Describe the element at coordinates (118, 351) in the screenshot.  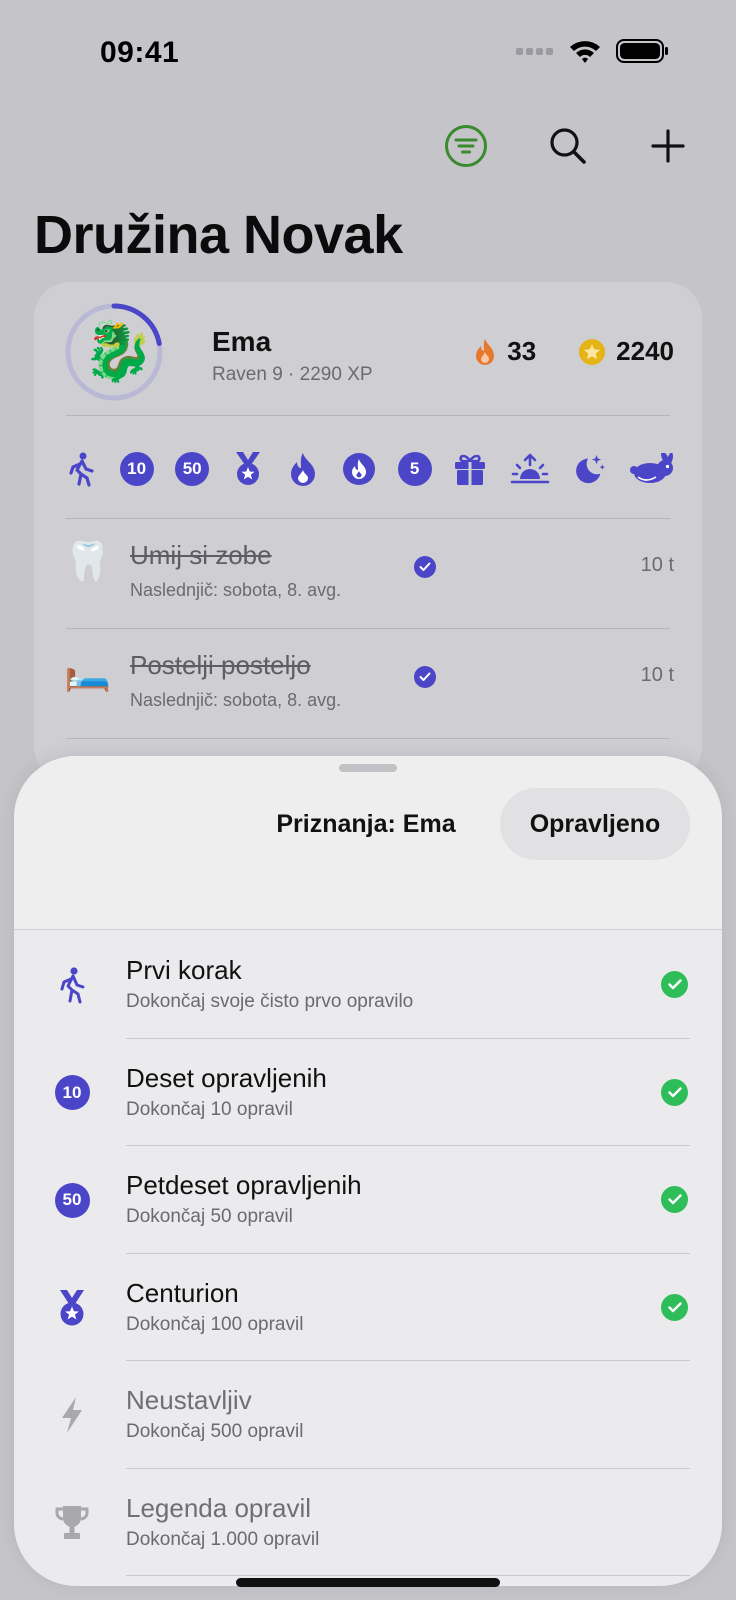
I see `avatar: 🐉` at that location.